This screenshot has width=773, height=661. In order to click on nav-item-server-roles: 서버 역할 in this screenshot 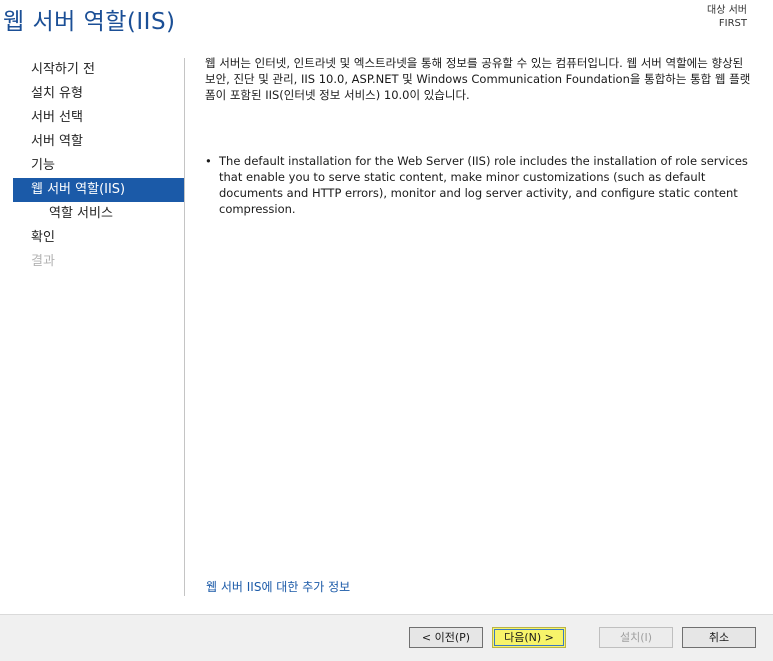, I will do `click(98, 142)`.